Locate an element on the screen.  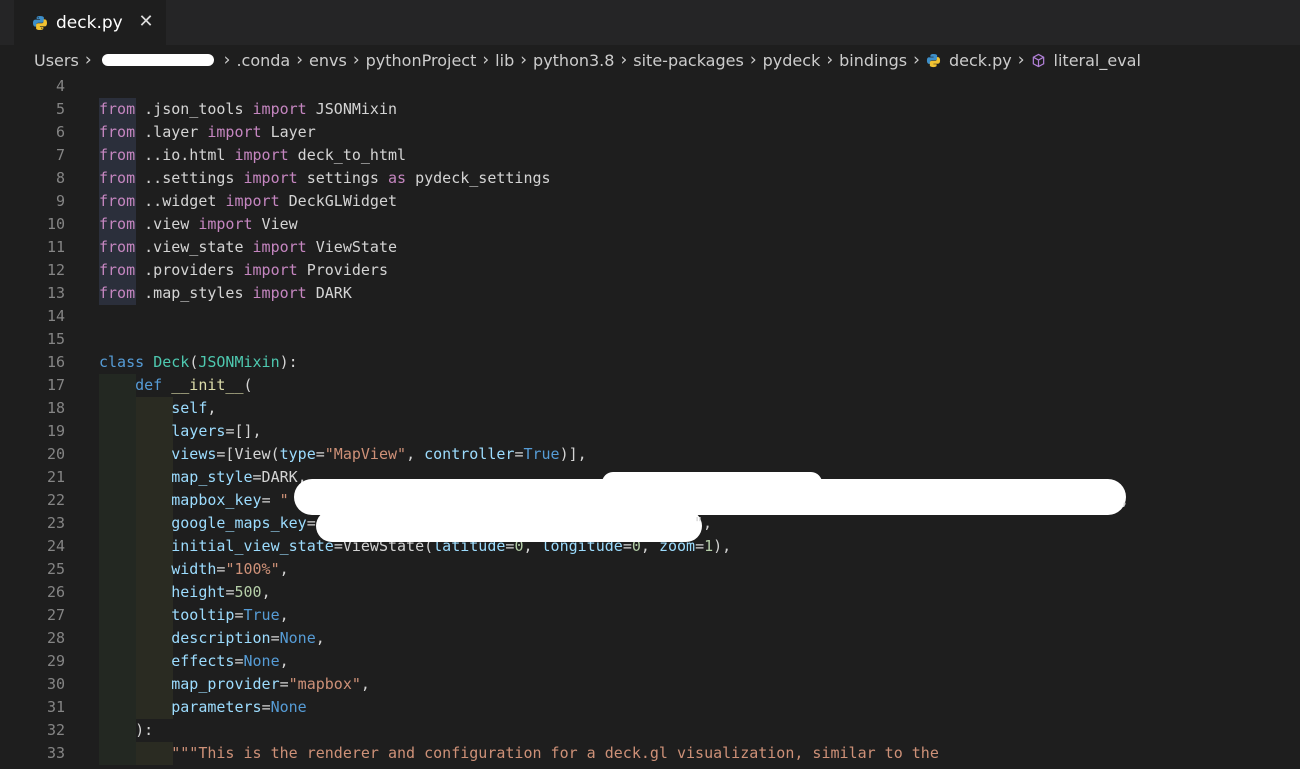
breadcrumb-label: Users is located at coordinates (56, 60).